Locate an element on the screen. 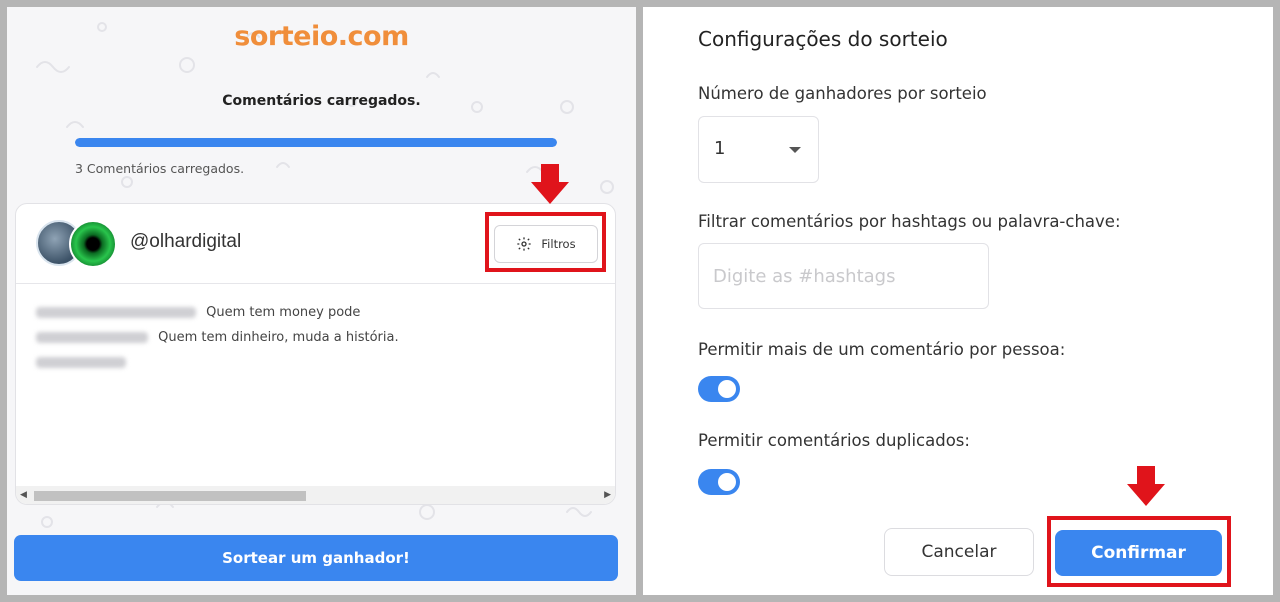 The width and height of the screenshot is (1280, 602). filters-highlight-box is located at coordinates (545, 242).